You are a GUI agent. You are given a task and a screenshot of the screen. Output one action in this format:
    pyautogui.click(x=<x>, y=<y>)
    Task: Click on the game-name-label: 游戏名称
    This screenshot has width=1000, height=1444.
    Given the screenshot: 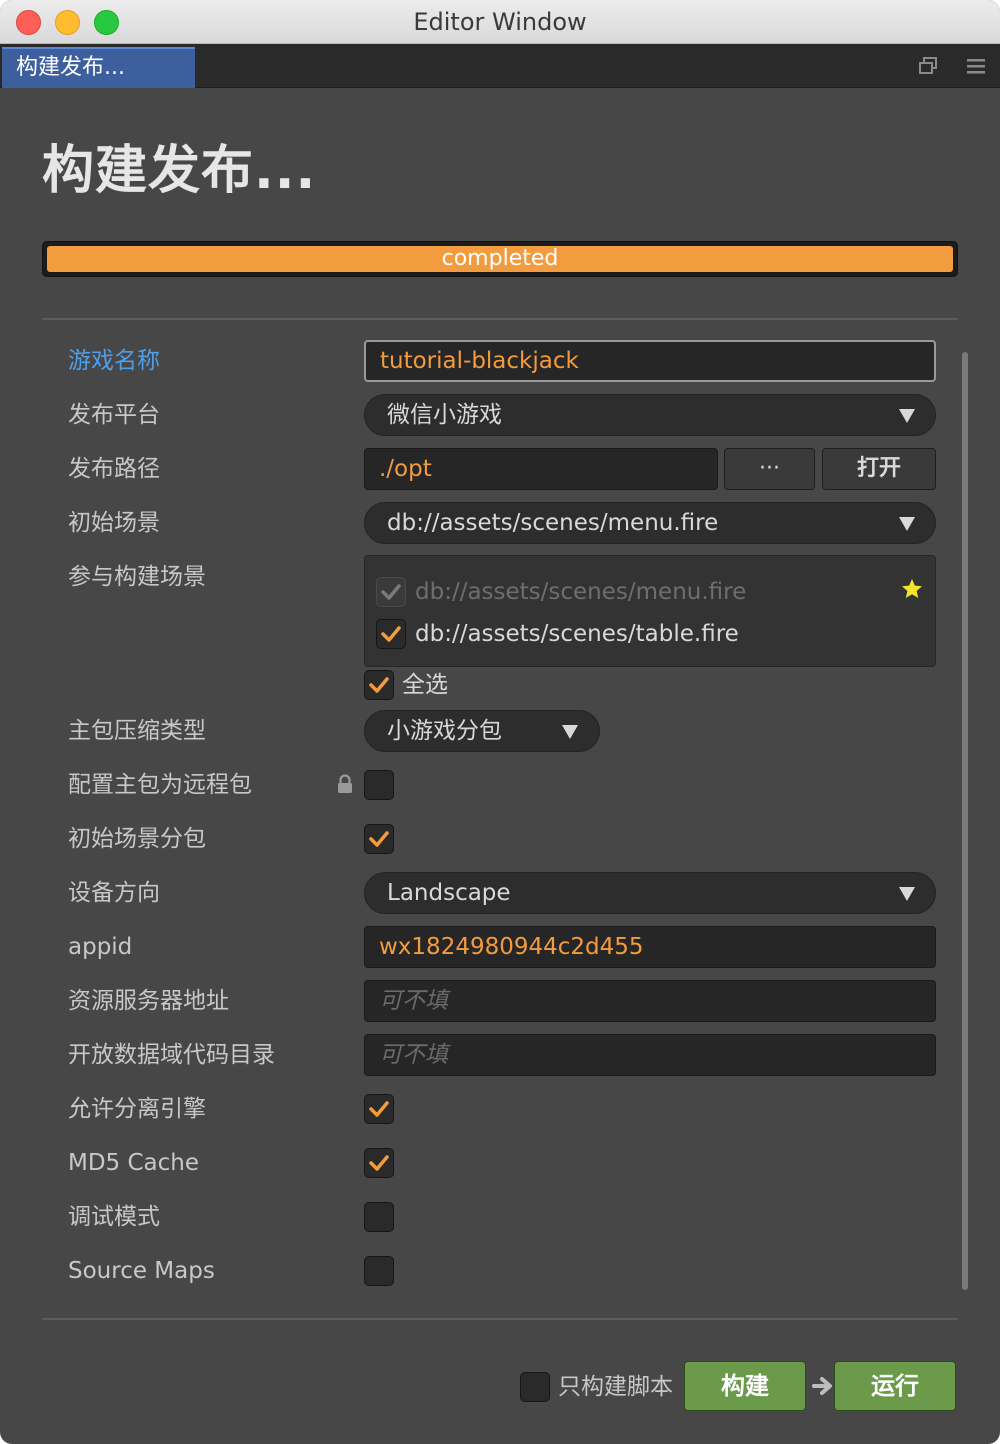 What is the action you would take?
    pyautogui.click(x=114, y=361)
    